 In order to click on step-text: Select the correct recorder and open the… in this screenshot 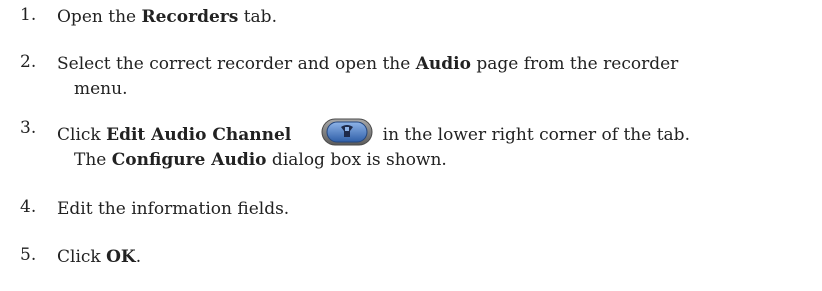, I will do `click(368, 76)`.